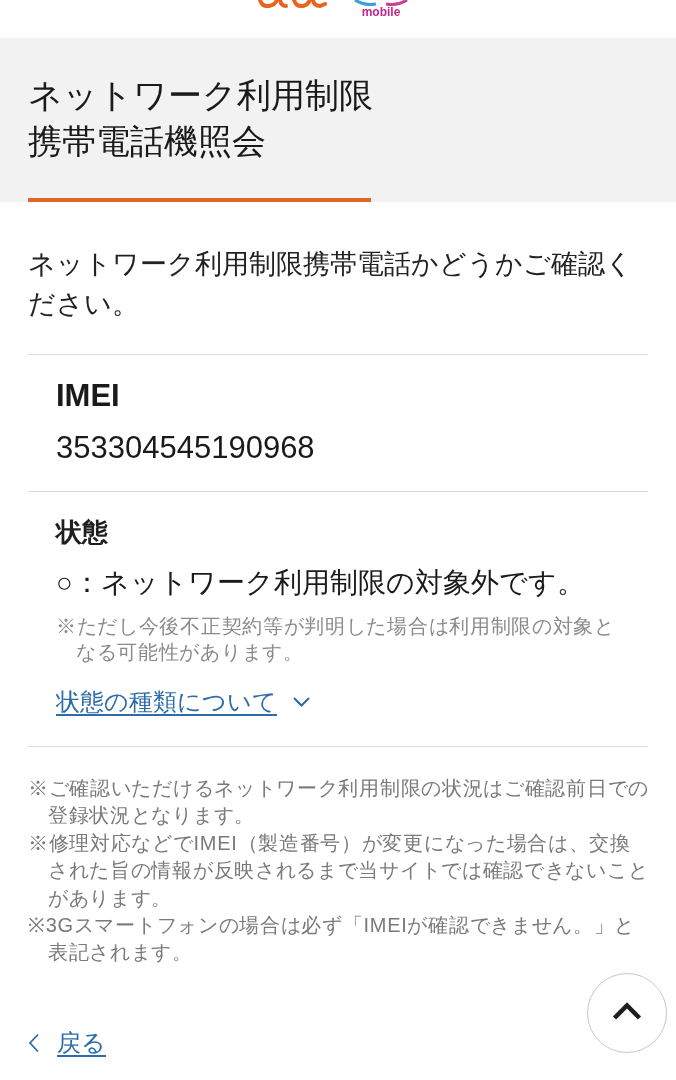 The image size is (676, 1080). What do you see at coordinates (381, 12) in the screenshot?
I see `logo-text: mobile` at bounding box center [381, 12].